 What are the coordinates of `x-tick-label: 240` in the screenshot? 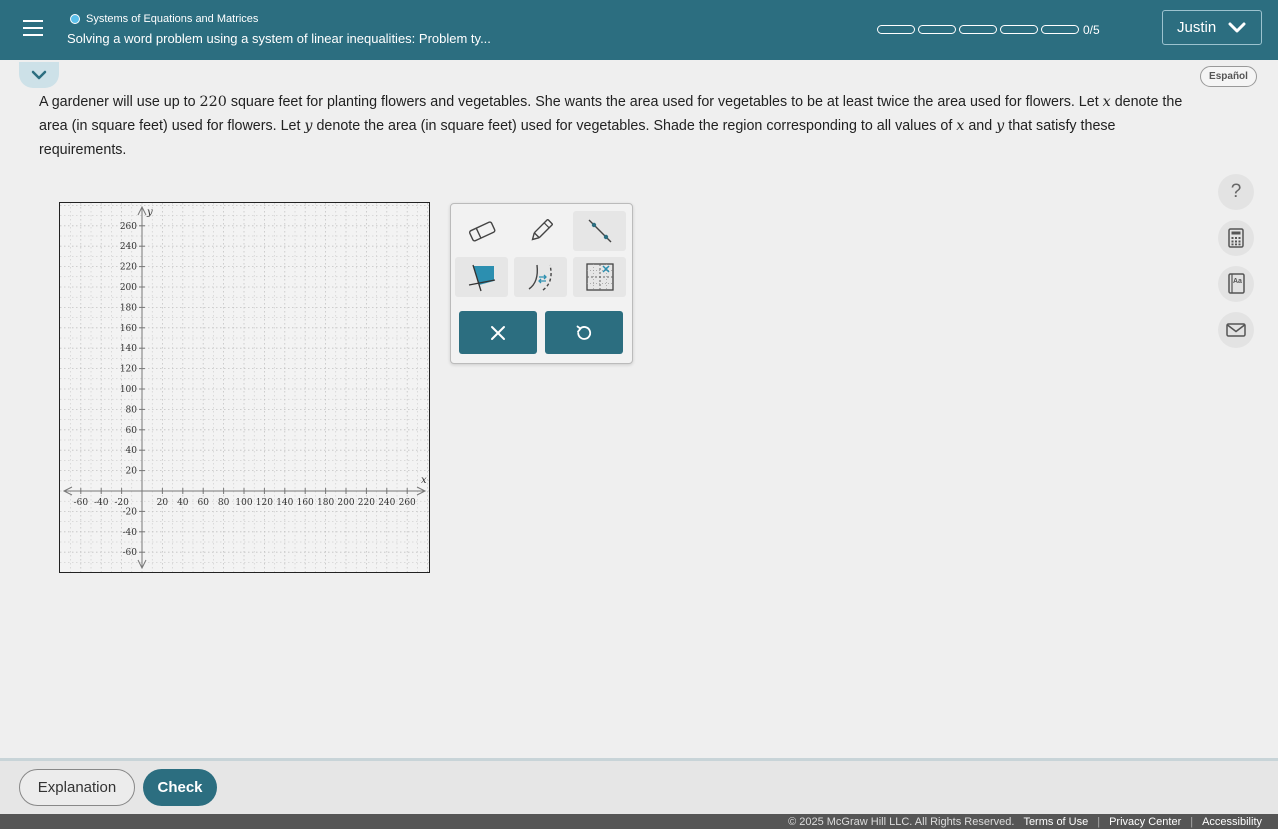 It's located at (386, 503).